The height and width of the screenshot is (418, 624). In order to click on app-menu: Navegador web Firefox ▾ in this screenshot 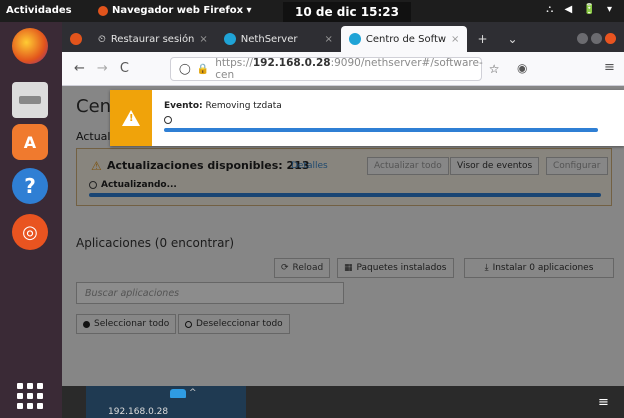, I will do `click(175, 10)`.